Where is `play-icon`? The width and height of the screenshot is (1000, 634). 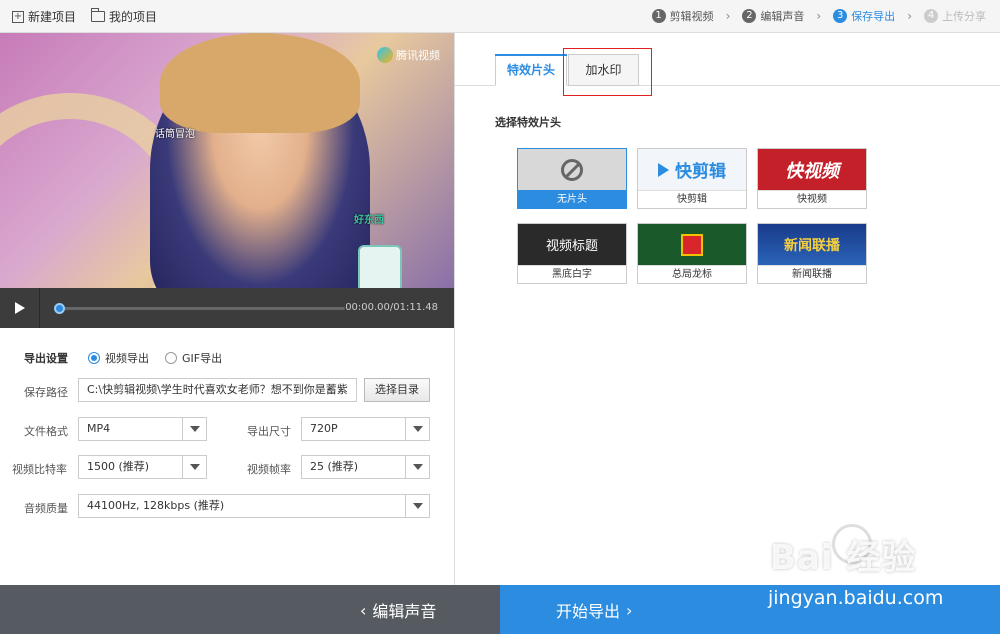
play-icon is located at coordinates (663, 169).